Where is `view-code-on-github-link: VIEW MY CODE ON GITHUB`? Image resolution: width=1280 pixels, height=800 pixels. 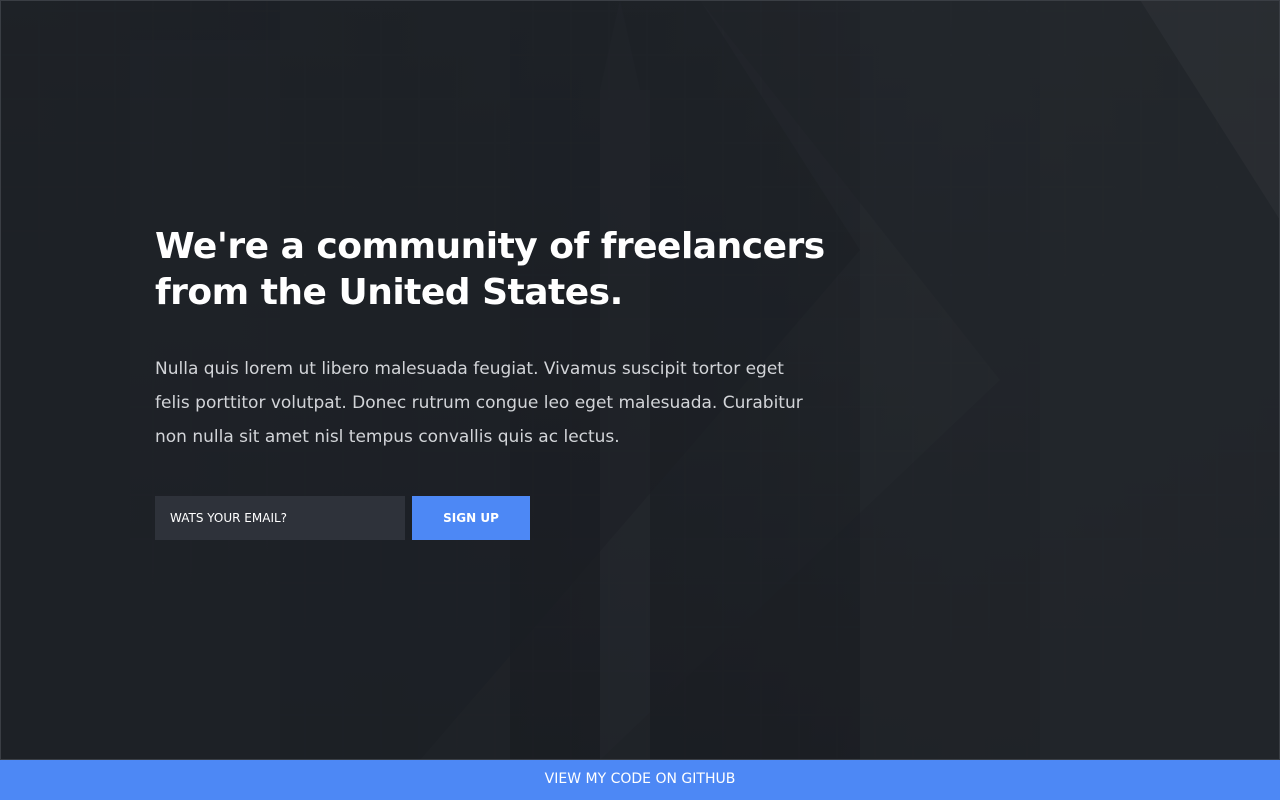 view-code-on-github-link: VIEW MY CODE ON GITHUB is located at coordinates (640, 779).